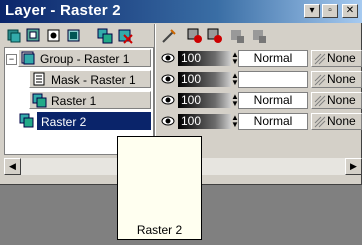  I want to click on visibility-toggle-icon, so click(195, 36).